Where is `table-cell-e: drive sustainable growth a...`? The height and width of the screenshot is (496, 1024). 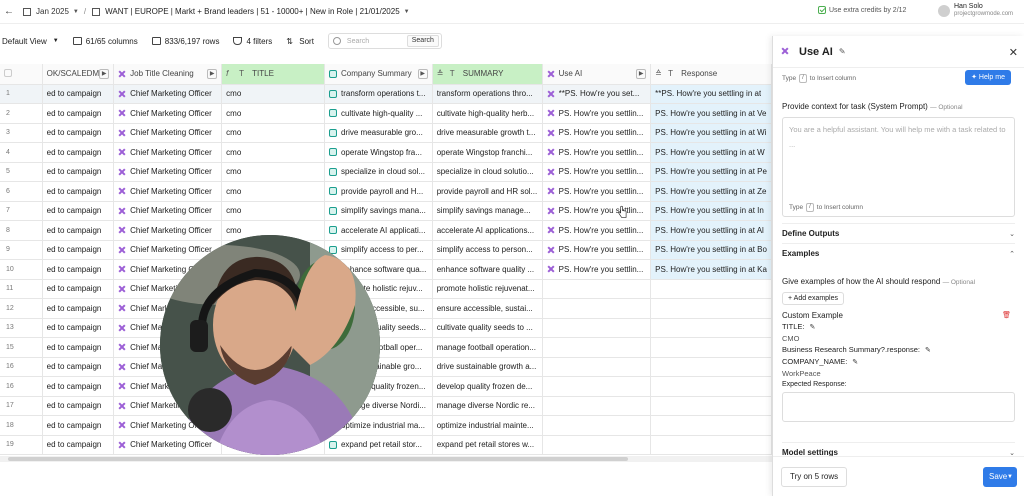
table-cell-e: drive sustainable growth a... is located at coordinates (487, 367).